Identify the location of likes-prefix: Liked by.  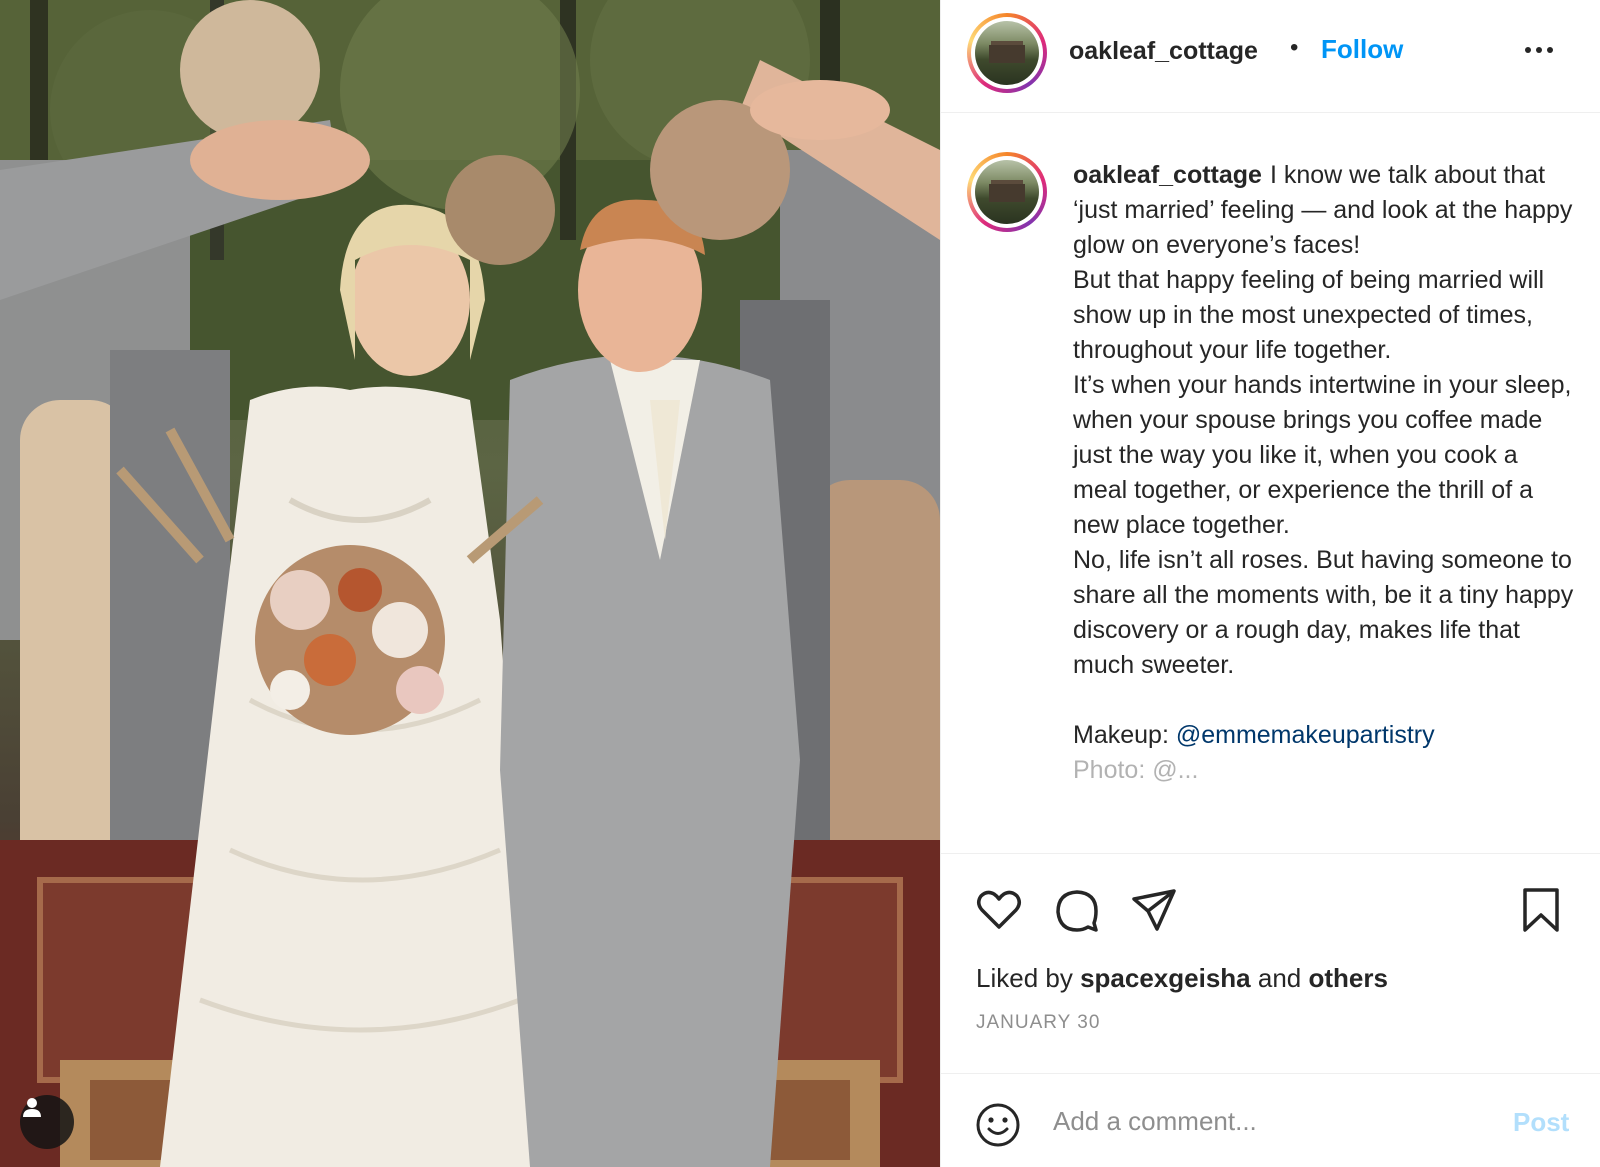
(1028, 978).